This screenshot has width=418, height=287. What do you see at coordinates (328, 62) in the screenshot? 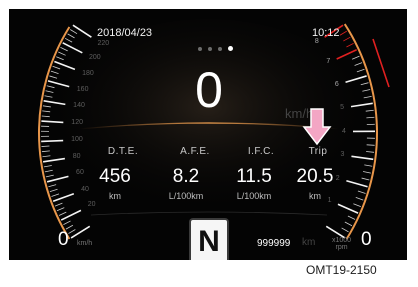
I see `tachometer-tick-label: 7` at bounding box center [328, 62].